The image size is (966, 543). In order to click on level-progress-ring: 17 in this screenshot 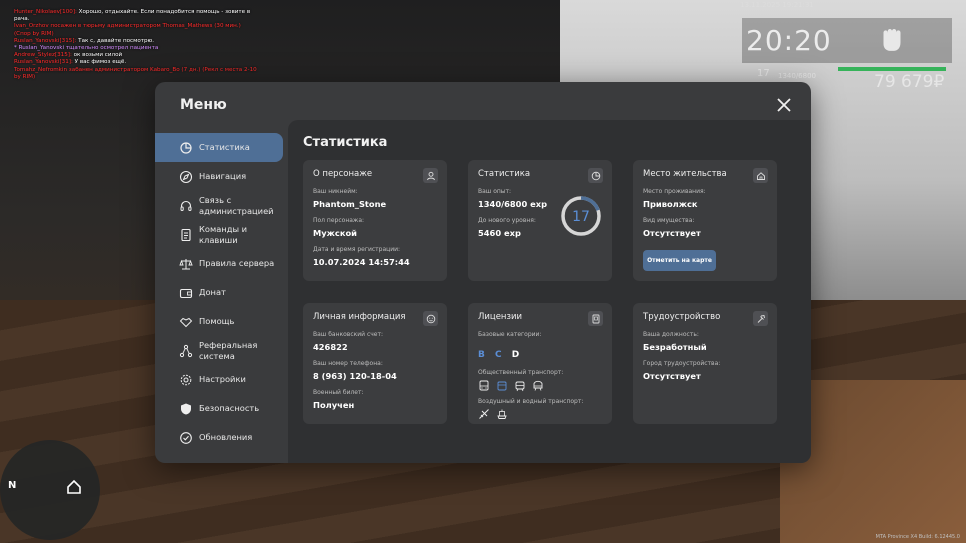, I will do `click(581, 216)`.